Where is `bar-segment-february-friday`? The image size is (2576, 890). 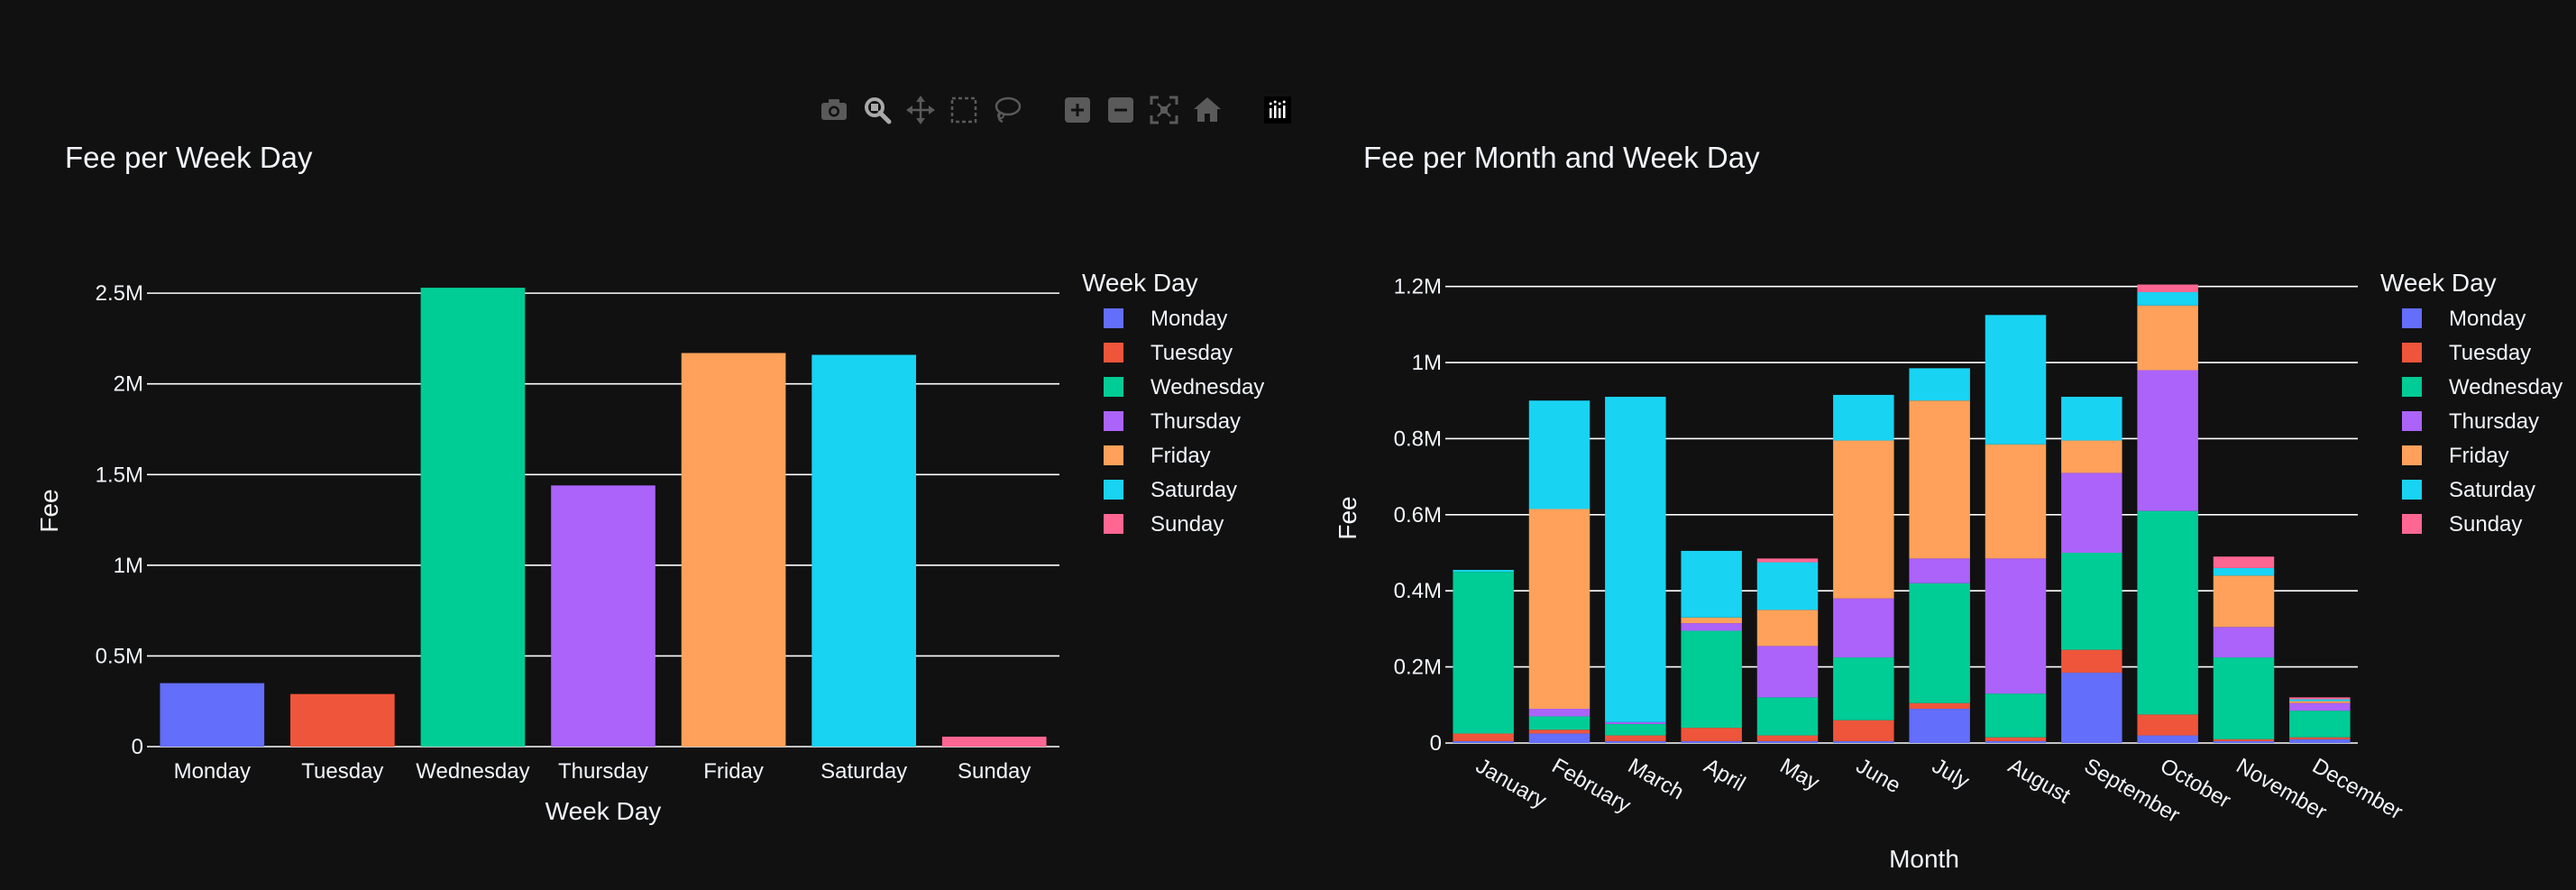 bar-segment-february-friday is located at coordinates (1559, 609).